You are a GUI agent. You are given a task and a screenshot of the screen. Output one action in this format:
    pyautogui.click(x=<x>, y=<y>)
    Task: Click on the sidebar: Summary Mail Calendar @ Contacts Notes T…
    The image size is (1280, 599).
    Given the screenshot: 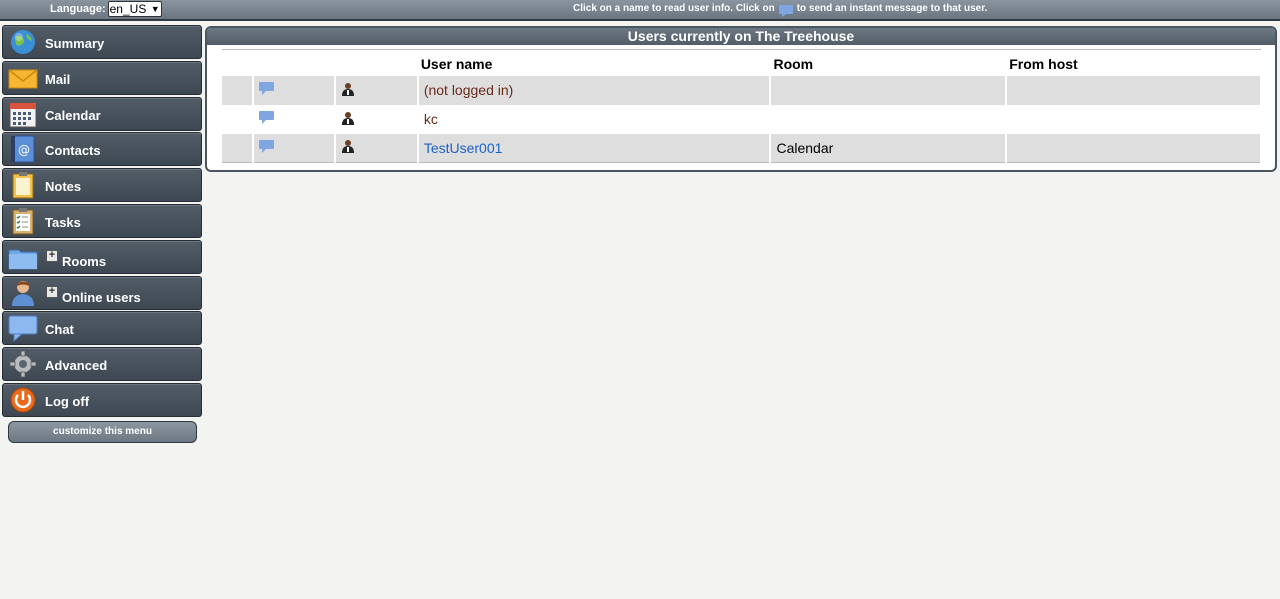 What is the action you would take?
    pyautogui.click(x=102, y=222)
    